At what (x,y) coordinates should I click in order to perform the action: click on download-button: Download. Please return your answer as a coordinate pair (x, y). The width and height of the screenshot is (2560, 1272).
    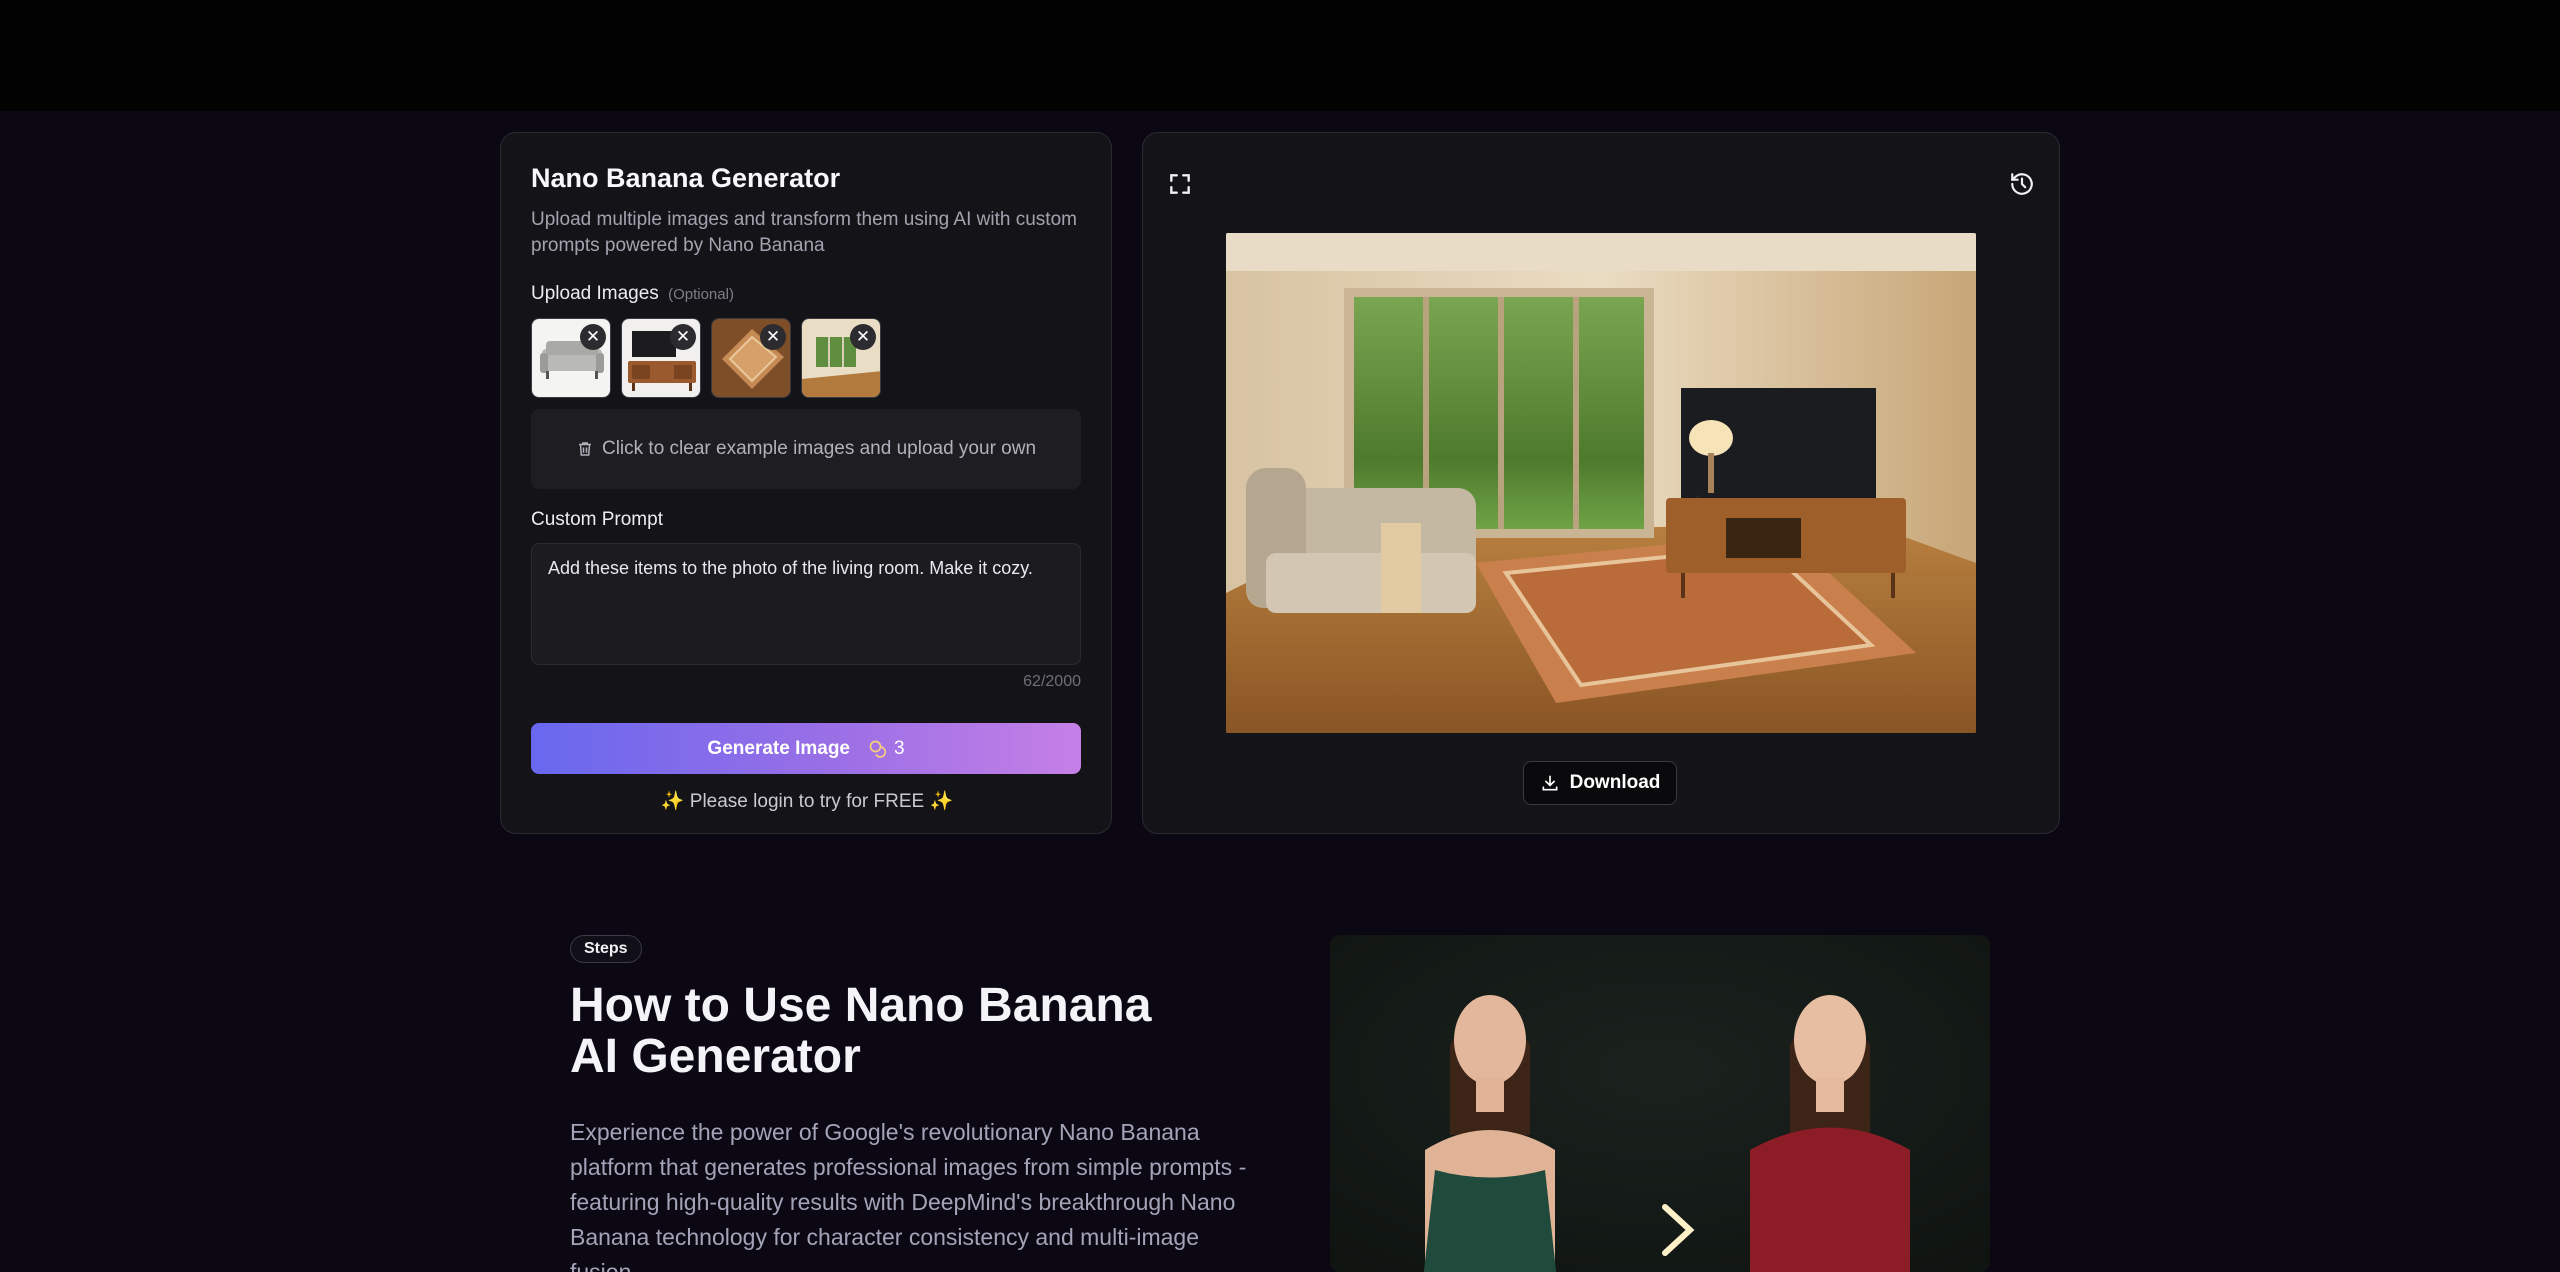
    Looking at the image, I should click on (1600, 783).